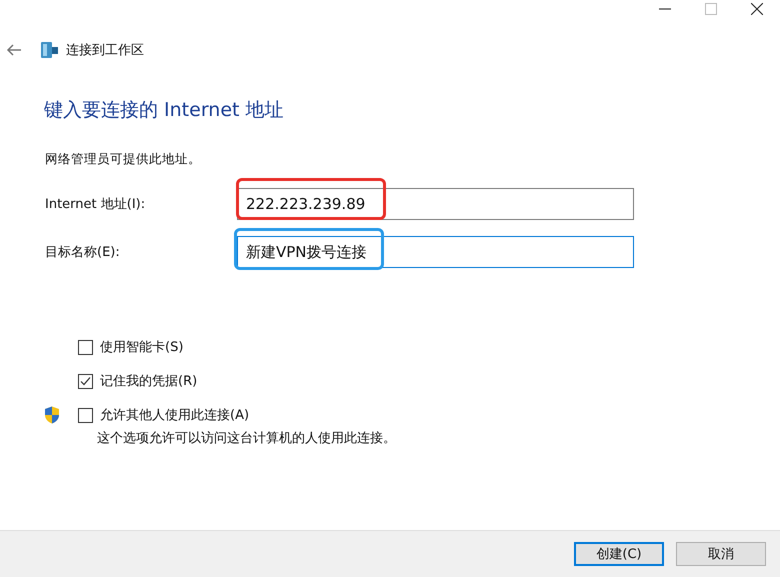 Image resolution: width=780 pixels, height=577 pixels. I want to click on dialog-button: 创建(C), so click(619, 554).